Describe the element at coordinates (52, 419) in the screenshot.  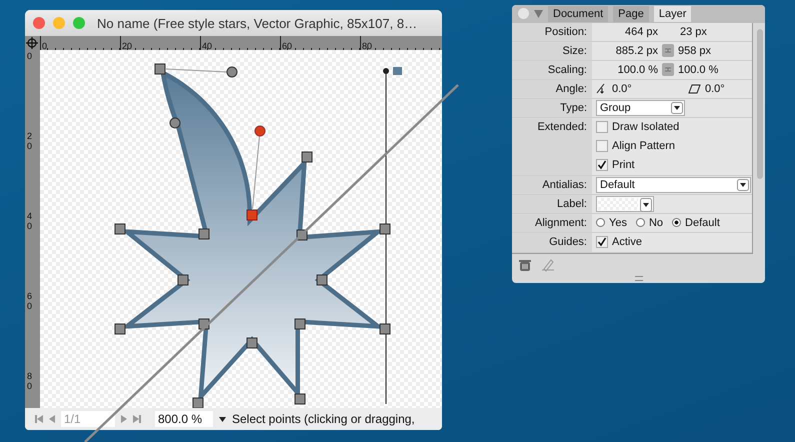
I see `previous-page-icon` at that location.